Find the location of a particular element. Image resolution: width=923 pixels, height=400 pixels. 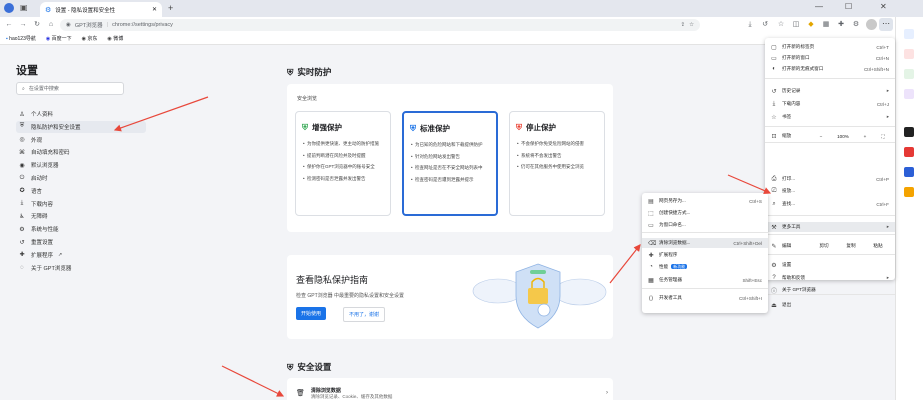

arrow-to-clear-row is located at coordinates (253, 381).